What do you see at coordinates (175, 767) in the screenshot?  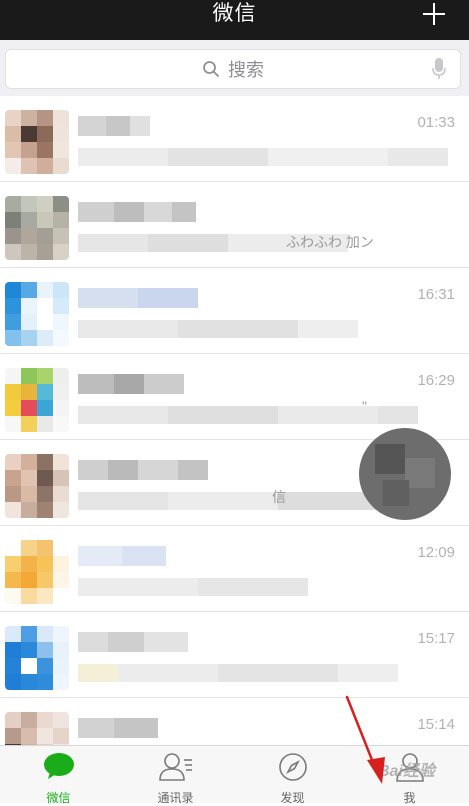 I see `contacts-icon` at bounding box center [175, 767].